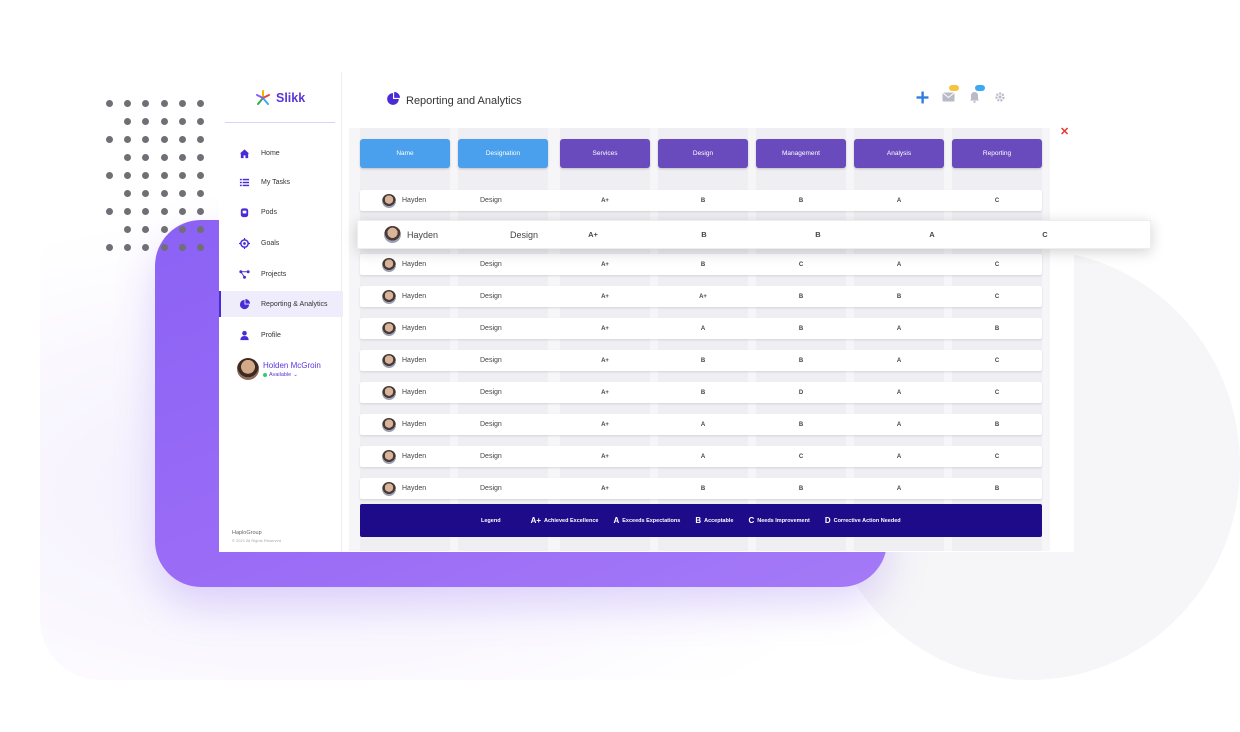  Describe the element at coordinates (754, 234) in the screenshot. I see `highlighted-table-row: Hayden Design A+ B B A C` at that location.